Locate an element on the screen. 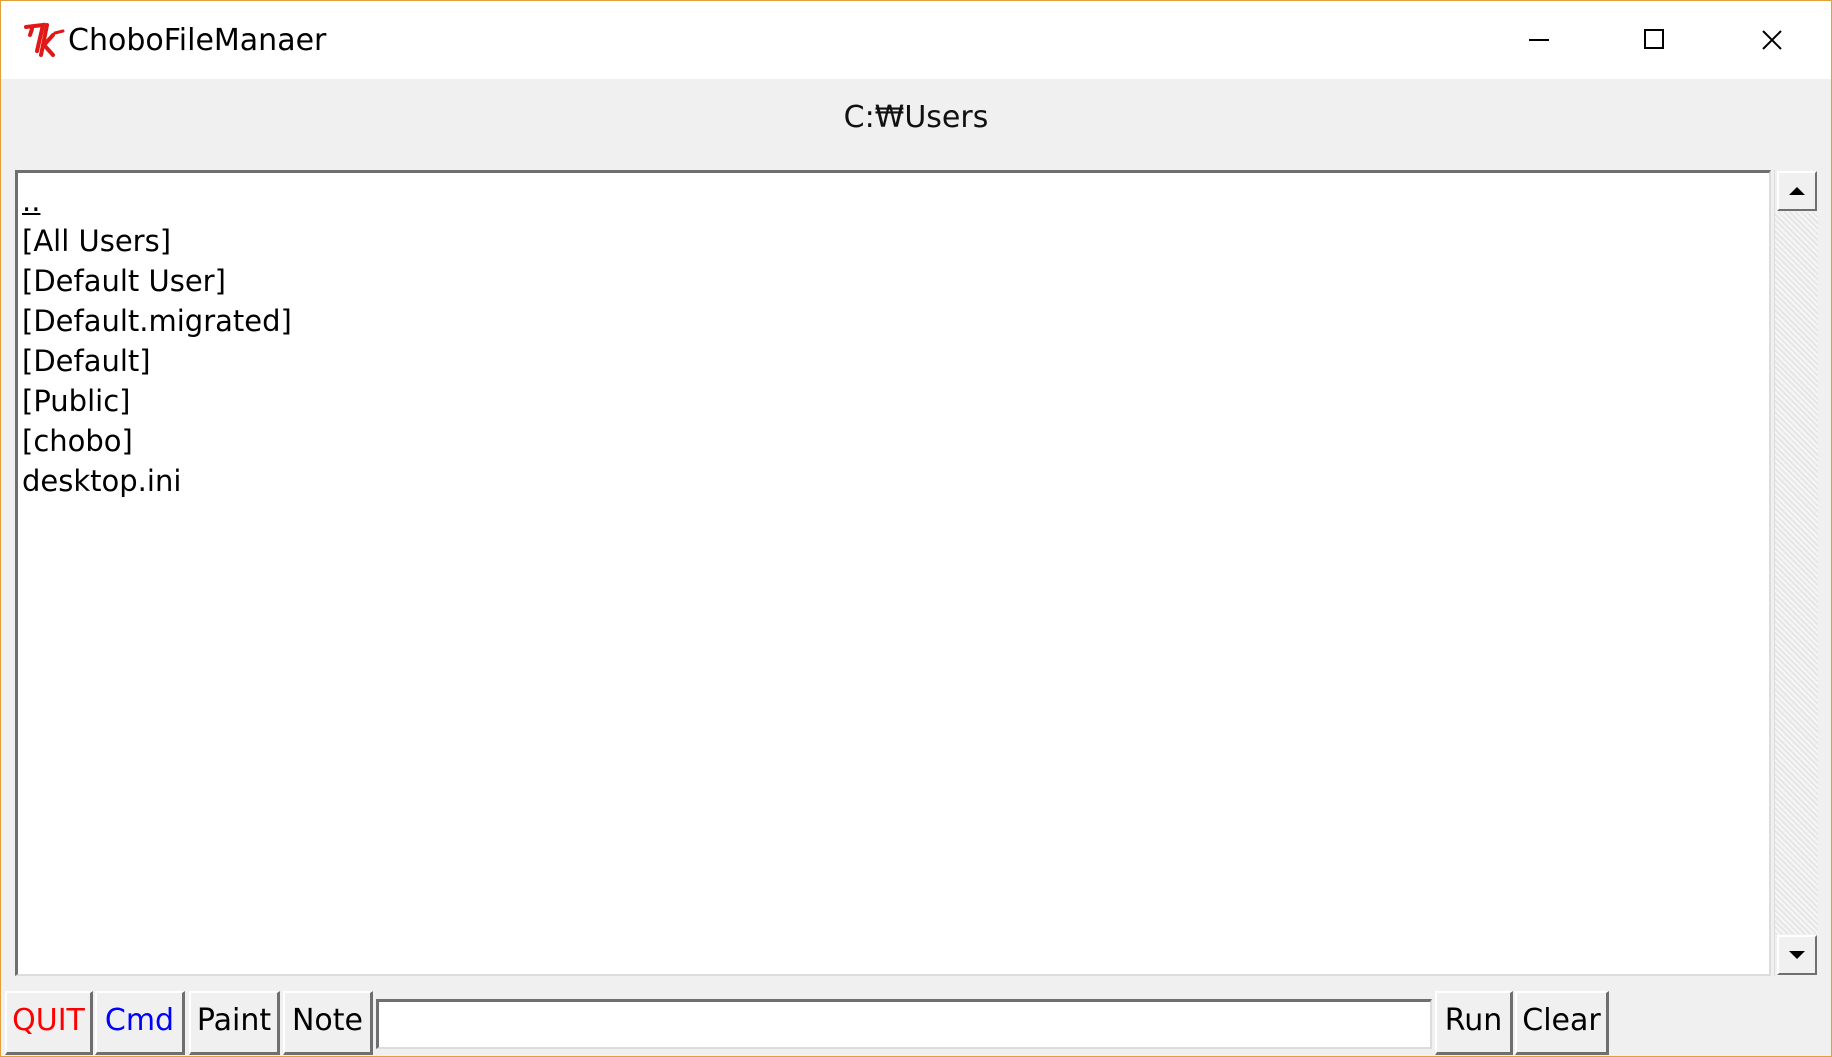 The image size is (1832, 1057). close-icon is located at coordinates (1772, 40).